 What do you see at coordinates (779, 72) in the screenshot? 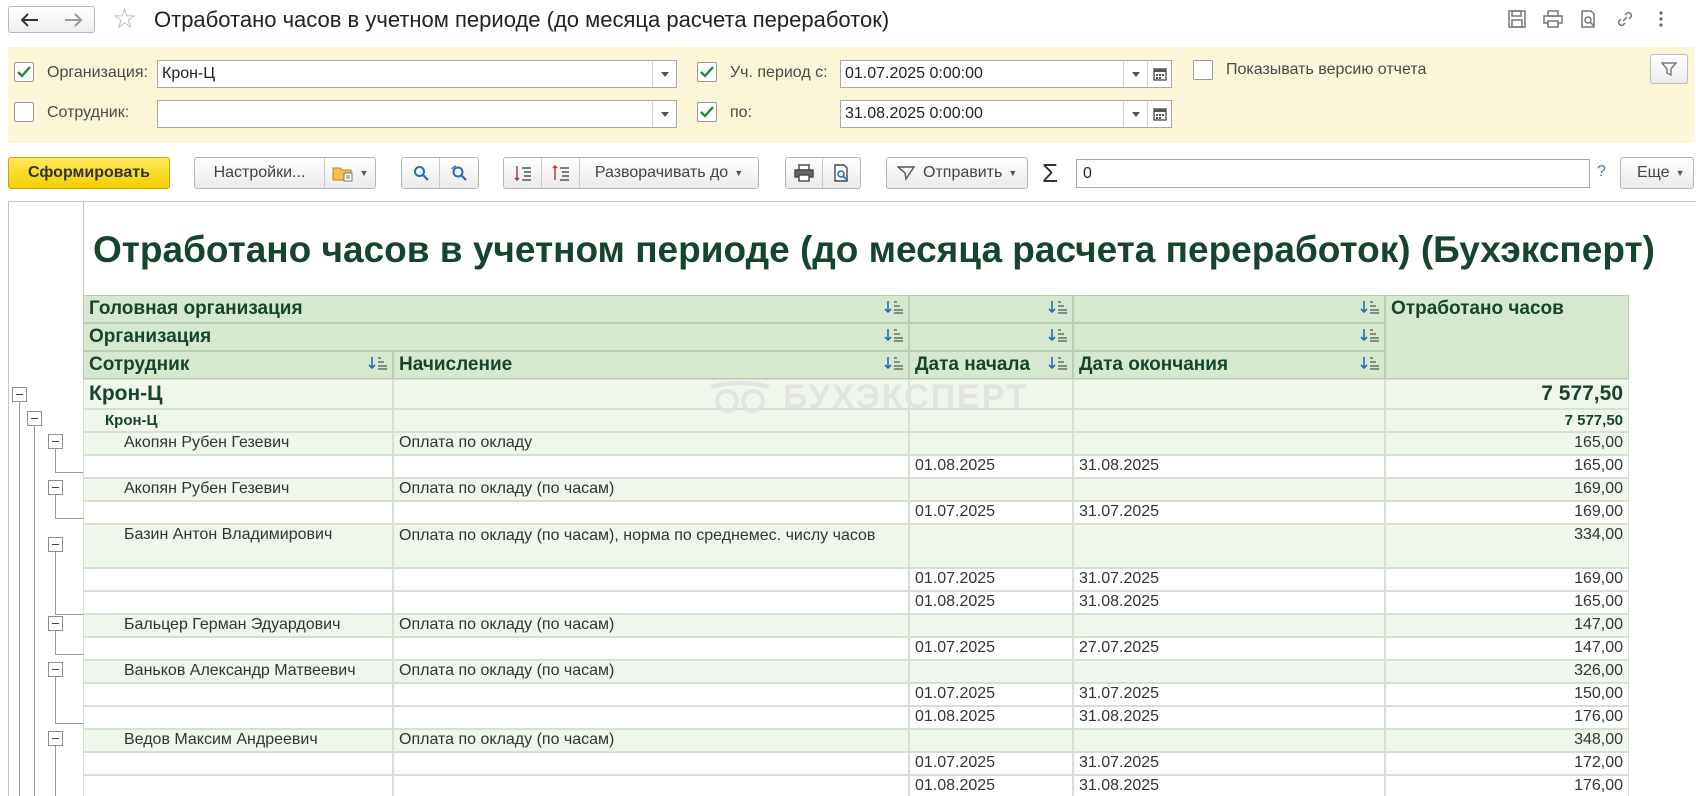
I see `period-from-label: Уч. период с:` at bounding box center [779, 72].